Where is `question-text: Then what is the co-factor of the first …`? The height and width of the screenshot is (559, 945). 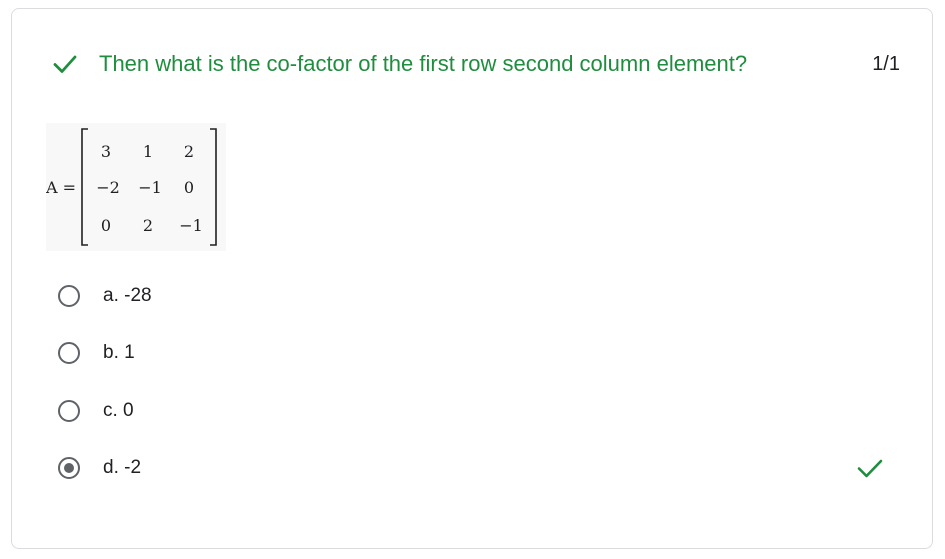
question-text: Then what is the co-factor of the first … is located at coordinates (423, 63).